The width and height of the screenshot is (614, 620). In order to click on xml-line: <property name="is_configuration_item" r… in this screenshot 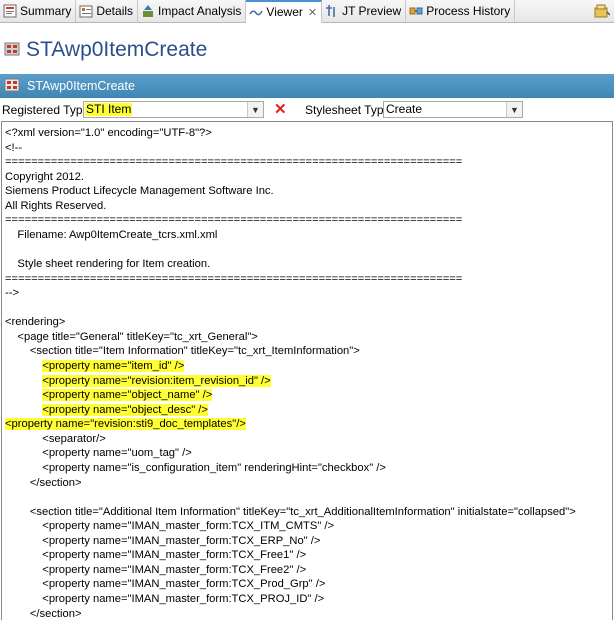, I will do `click(290, 468)`.